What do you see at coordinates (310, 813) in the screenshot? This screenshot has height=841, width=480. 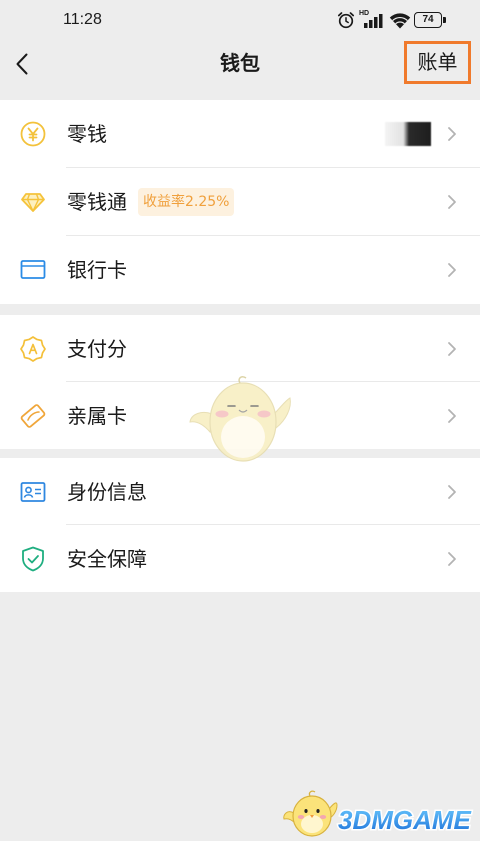 I see `chick-logo-icon` at bounding box center [310, 813].